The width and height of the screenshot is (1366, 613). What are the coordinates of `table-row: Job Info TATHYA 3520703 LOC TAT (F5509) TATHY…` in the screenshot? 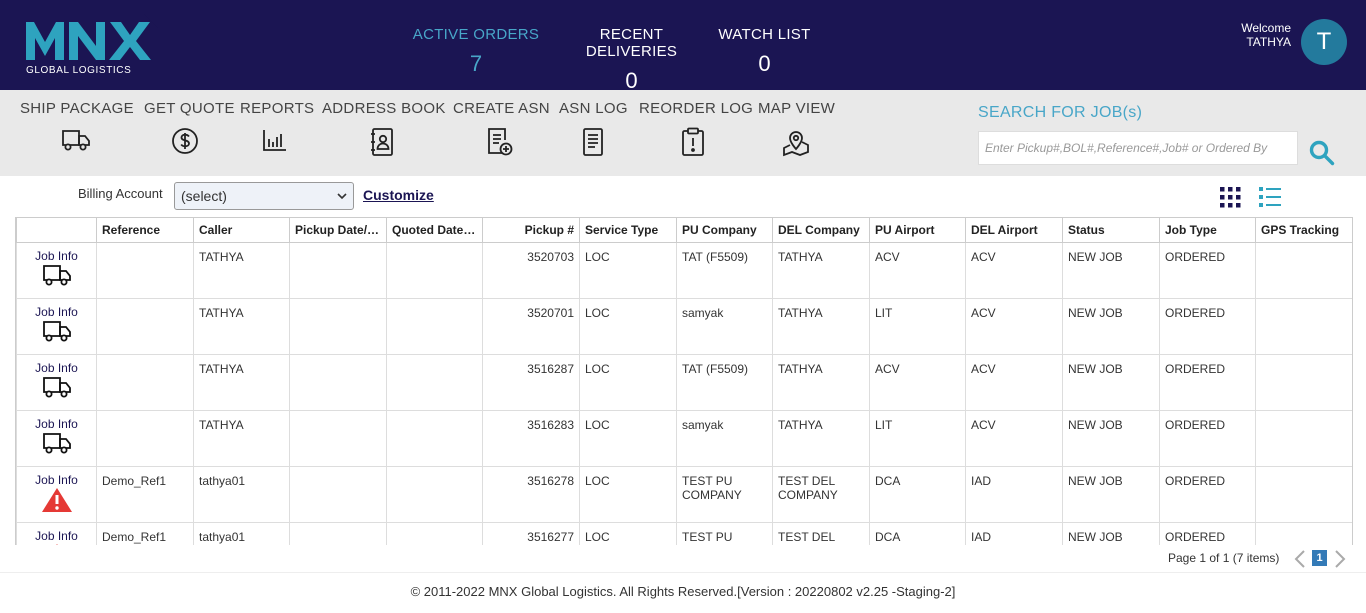 It's located at (684, 270).